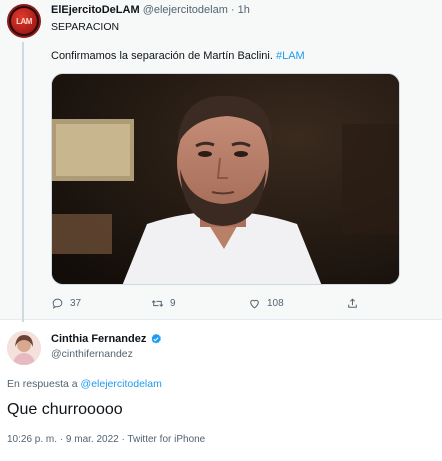 This screenshot has width=442, height=461. What do you see at coordinates (57, 303) in the screenshot?
I see `reply-icon` at bounding box center [57, 303].